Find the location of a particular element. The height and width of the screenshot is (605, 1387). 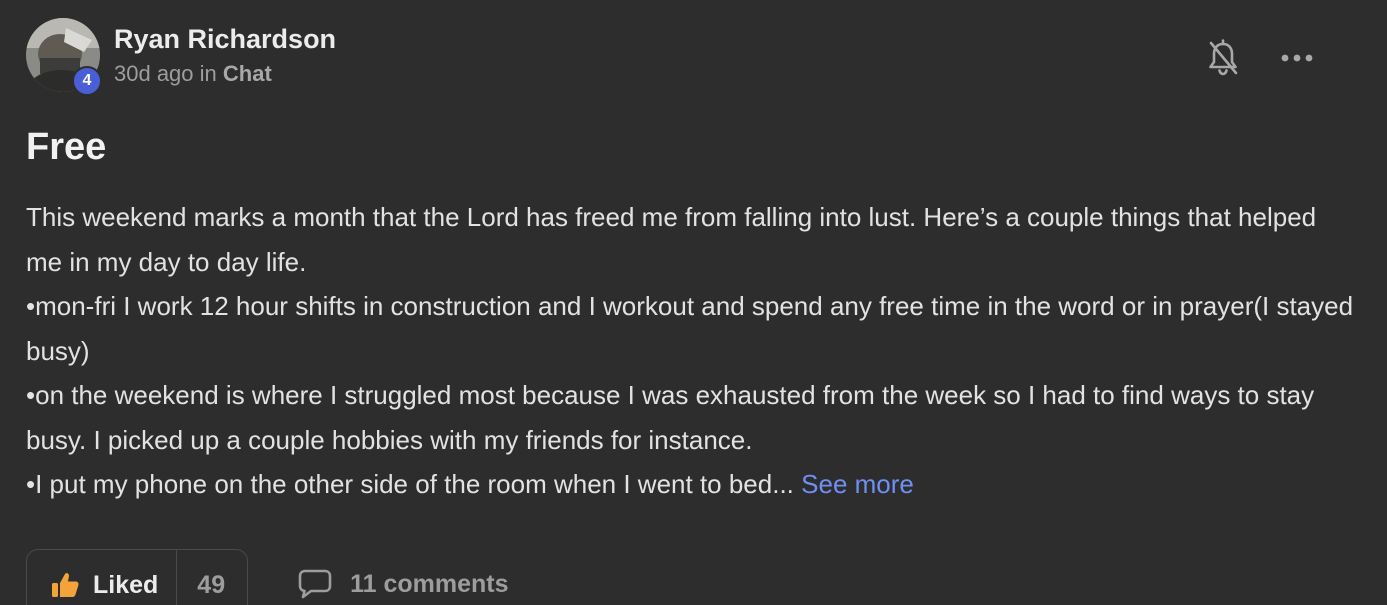

author-name: Ryan Richardson is located at coordinates (225, 39).